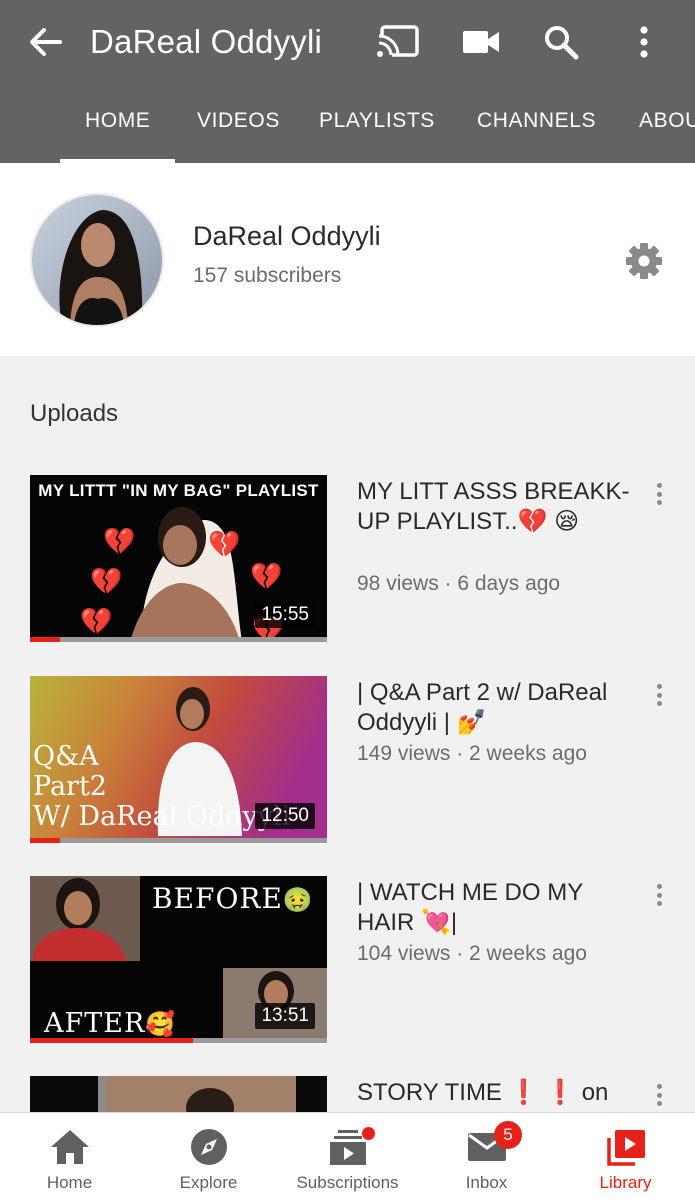 The width and height of the screenshot is (695, 1200). I want to click on cast-icon, so click(397, 42).